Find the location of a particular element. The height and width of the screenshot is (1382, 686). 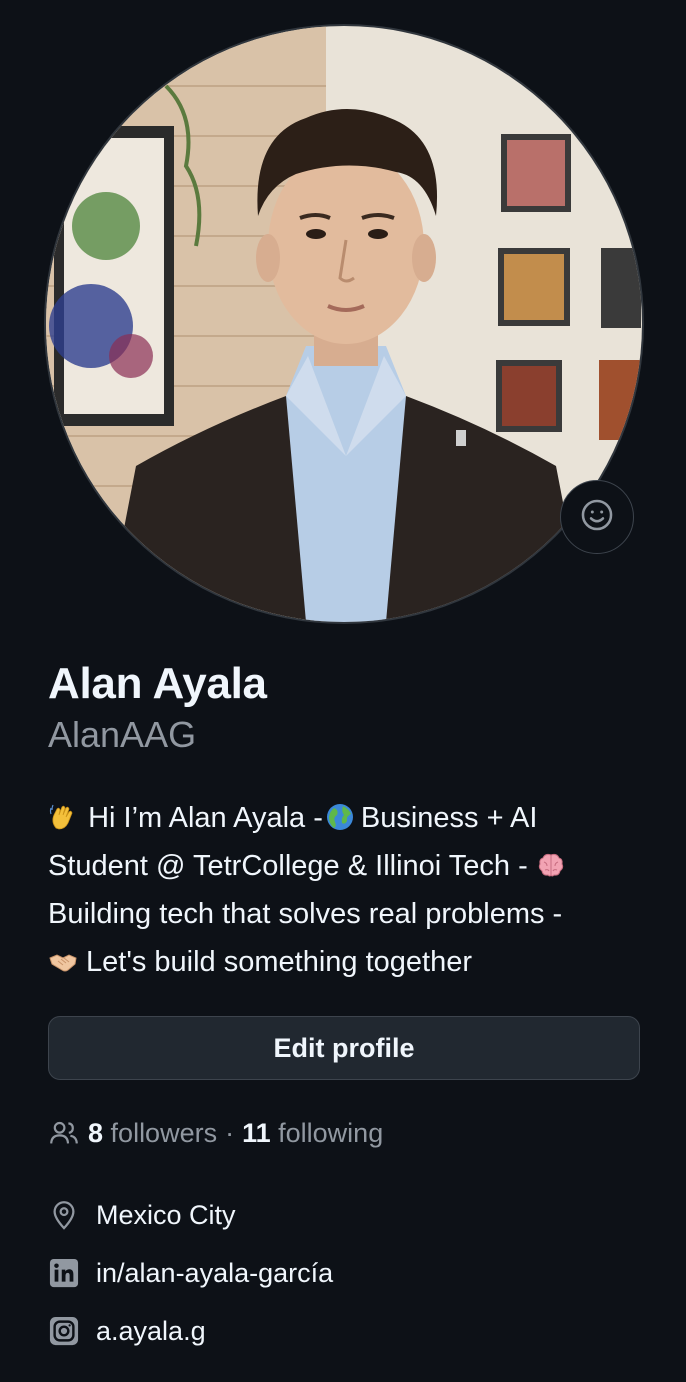

followers-count: 8 is located at coordinates (96, 1132).